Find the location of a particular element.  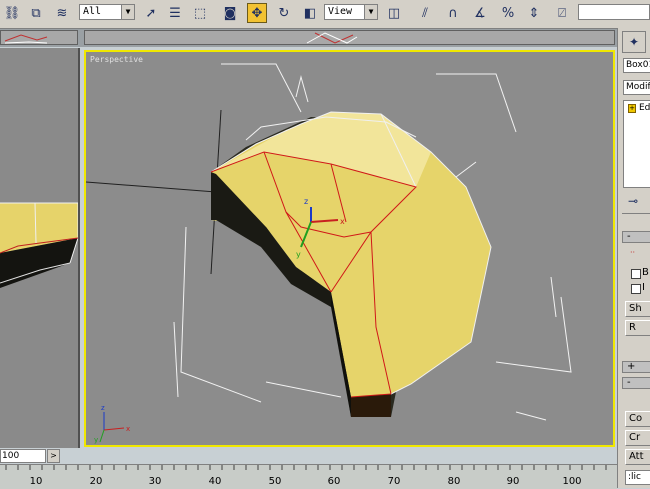

viewport-label: Perspective is located at coordinates (116, 59).